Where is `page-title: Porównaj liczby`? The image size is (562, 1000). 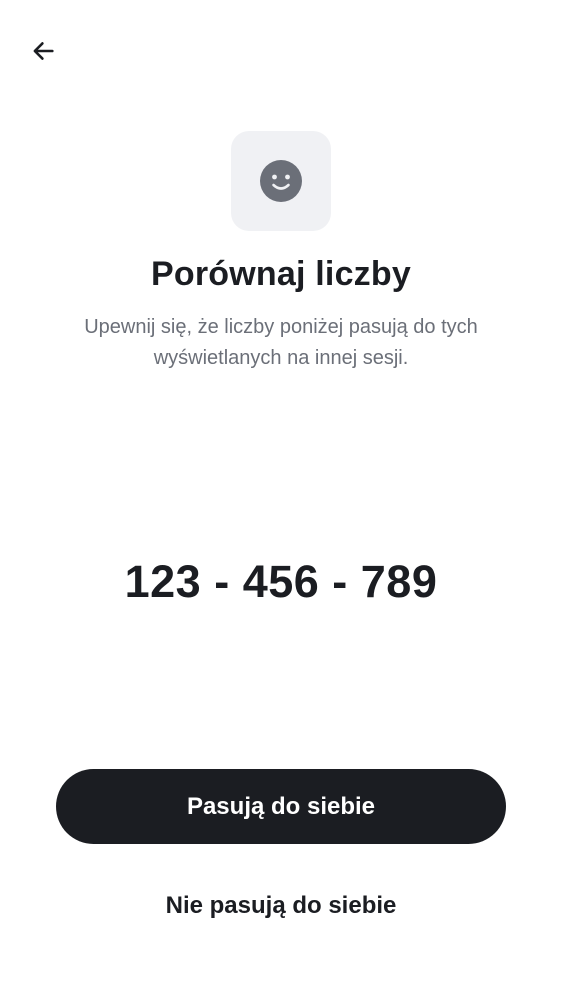 page-title: Porównaj liczby is located at coordinates (281, 274).